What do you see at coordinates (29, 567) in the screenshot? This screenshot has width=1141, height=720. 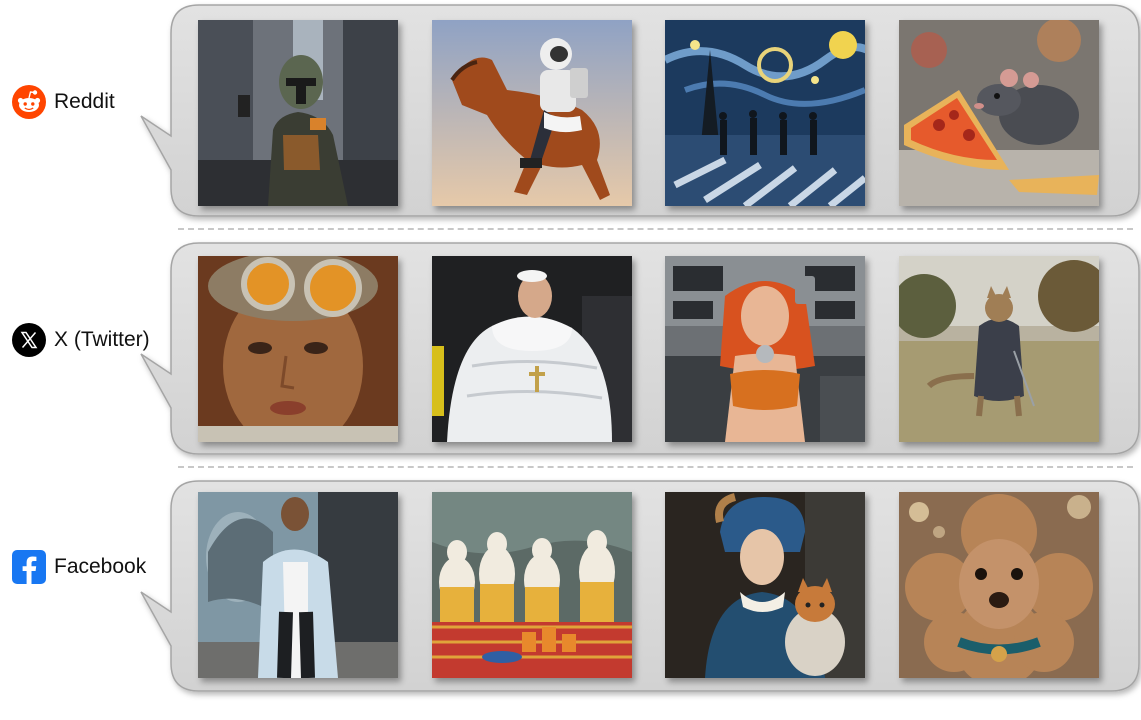 I see `facebook-icon` at bounding box center [29, 567].